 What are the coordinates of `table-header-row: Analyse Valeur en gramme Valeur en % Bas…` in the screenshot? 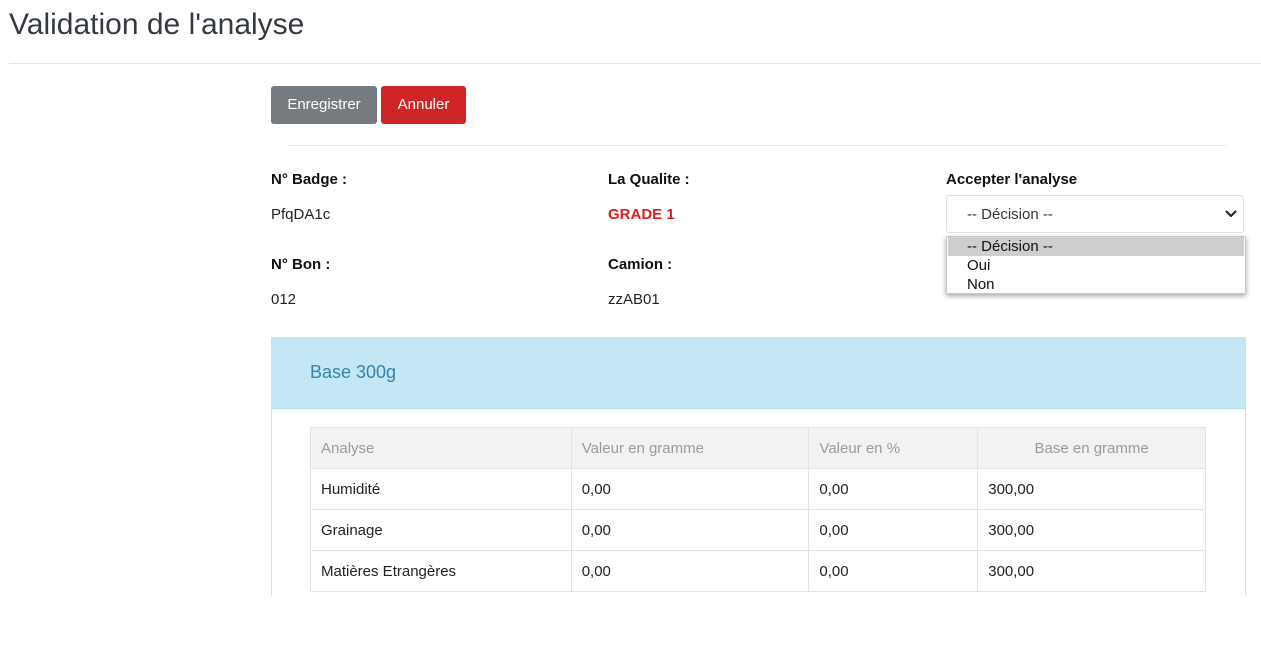 It's located at (758, 448).